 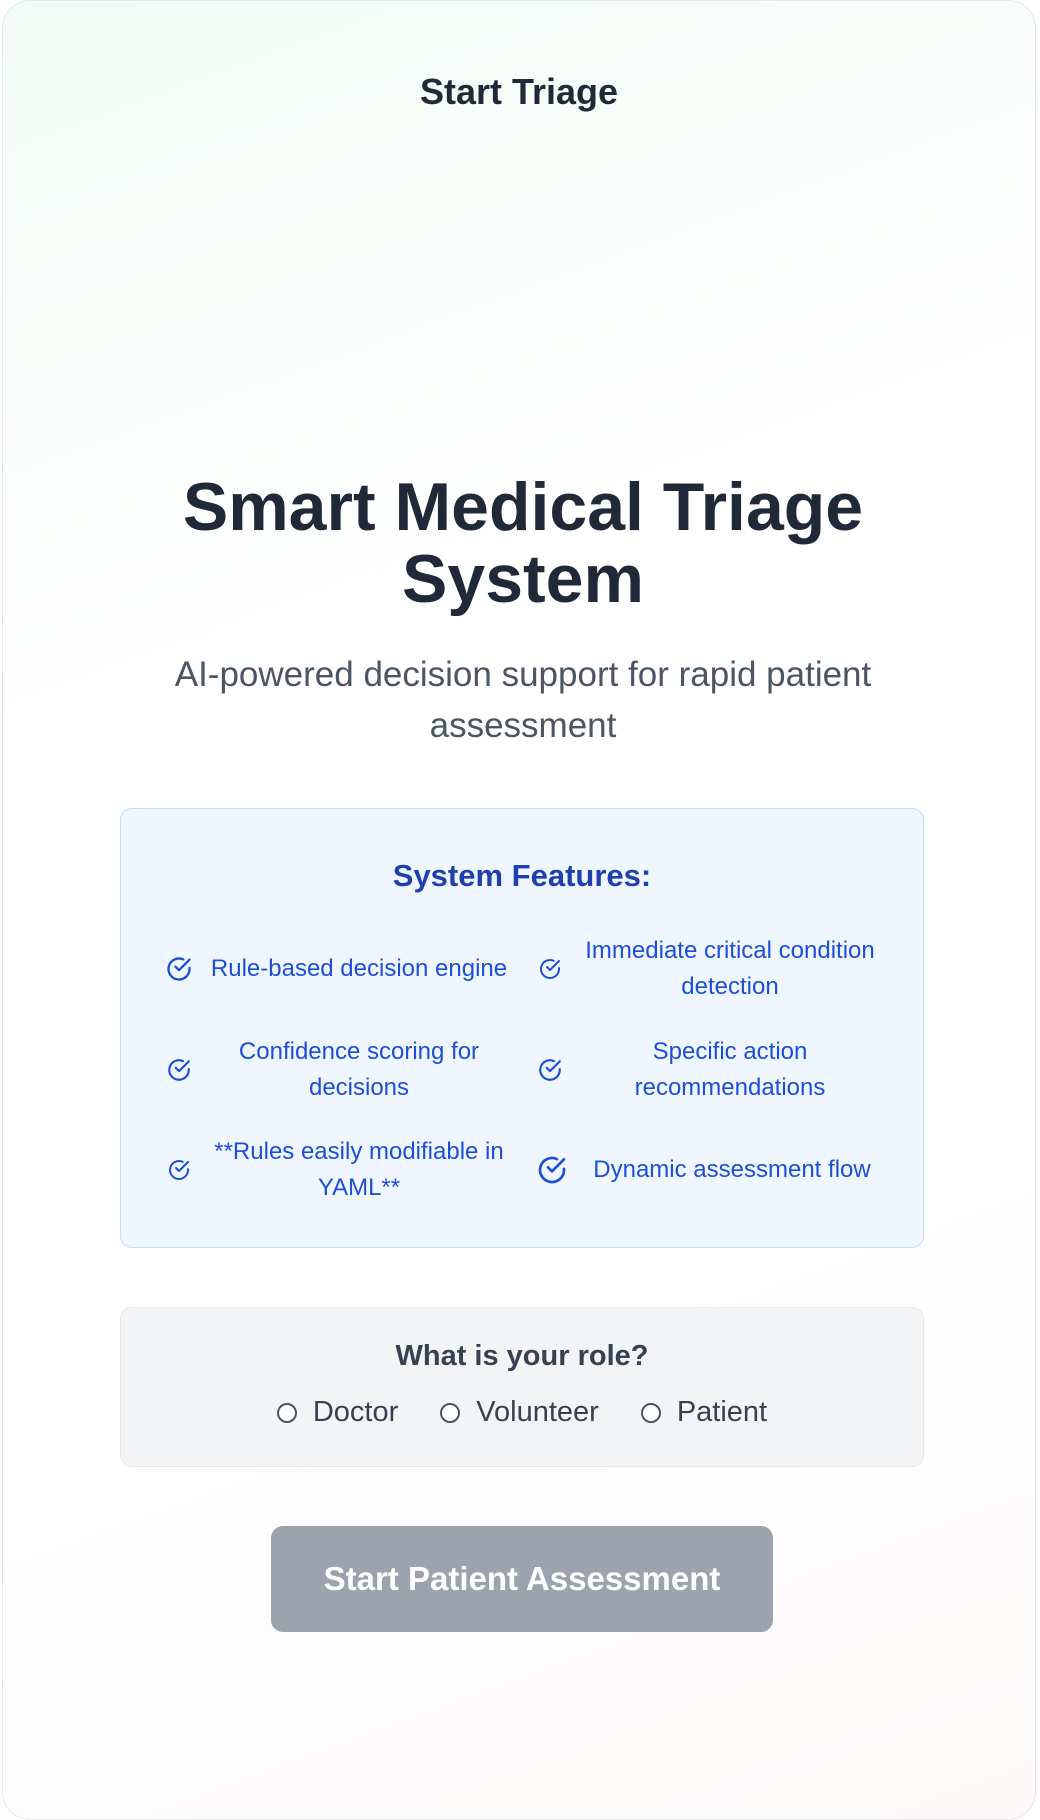 I want to click on role-option-doctor: Doctor, so click(x=337, y=1412).